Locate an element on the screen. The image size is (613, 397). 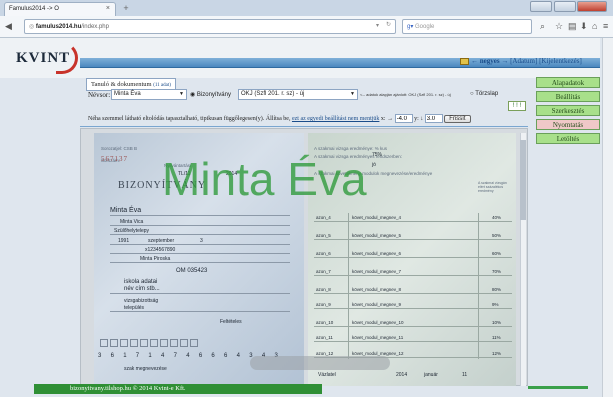
module-percent: 50% is located at coordinates (497, 235).